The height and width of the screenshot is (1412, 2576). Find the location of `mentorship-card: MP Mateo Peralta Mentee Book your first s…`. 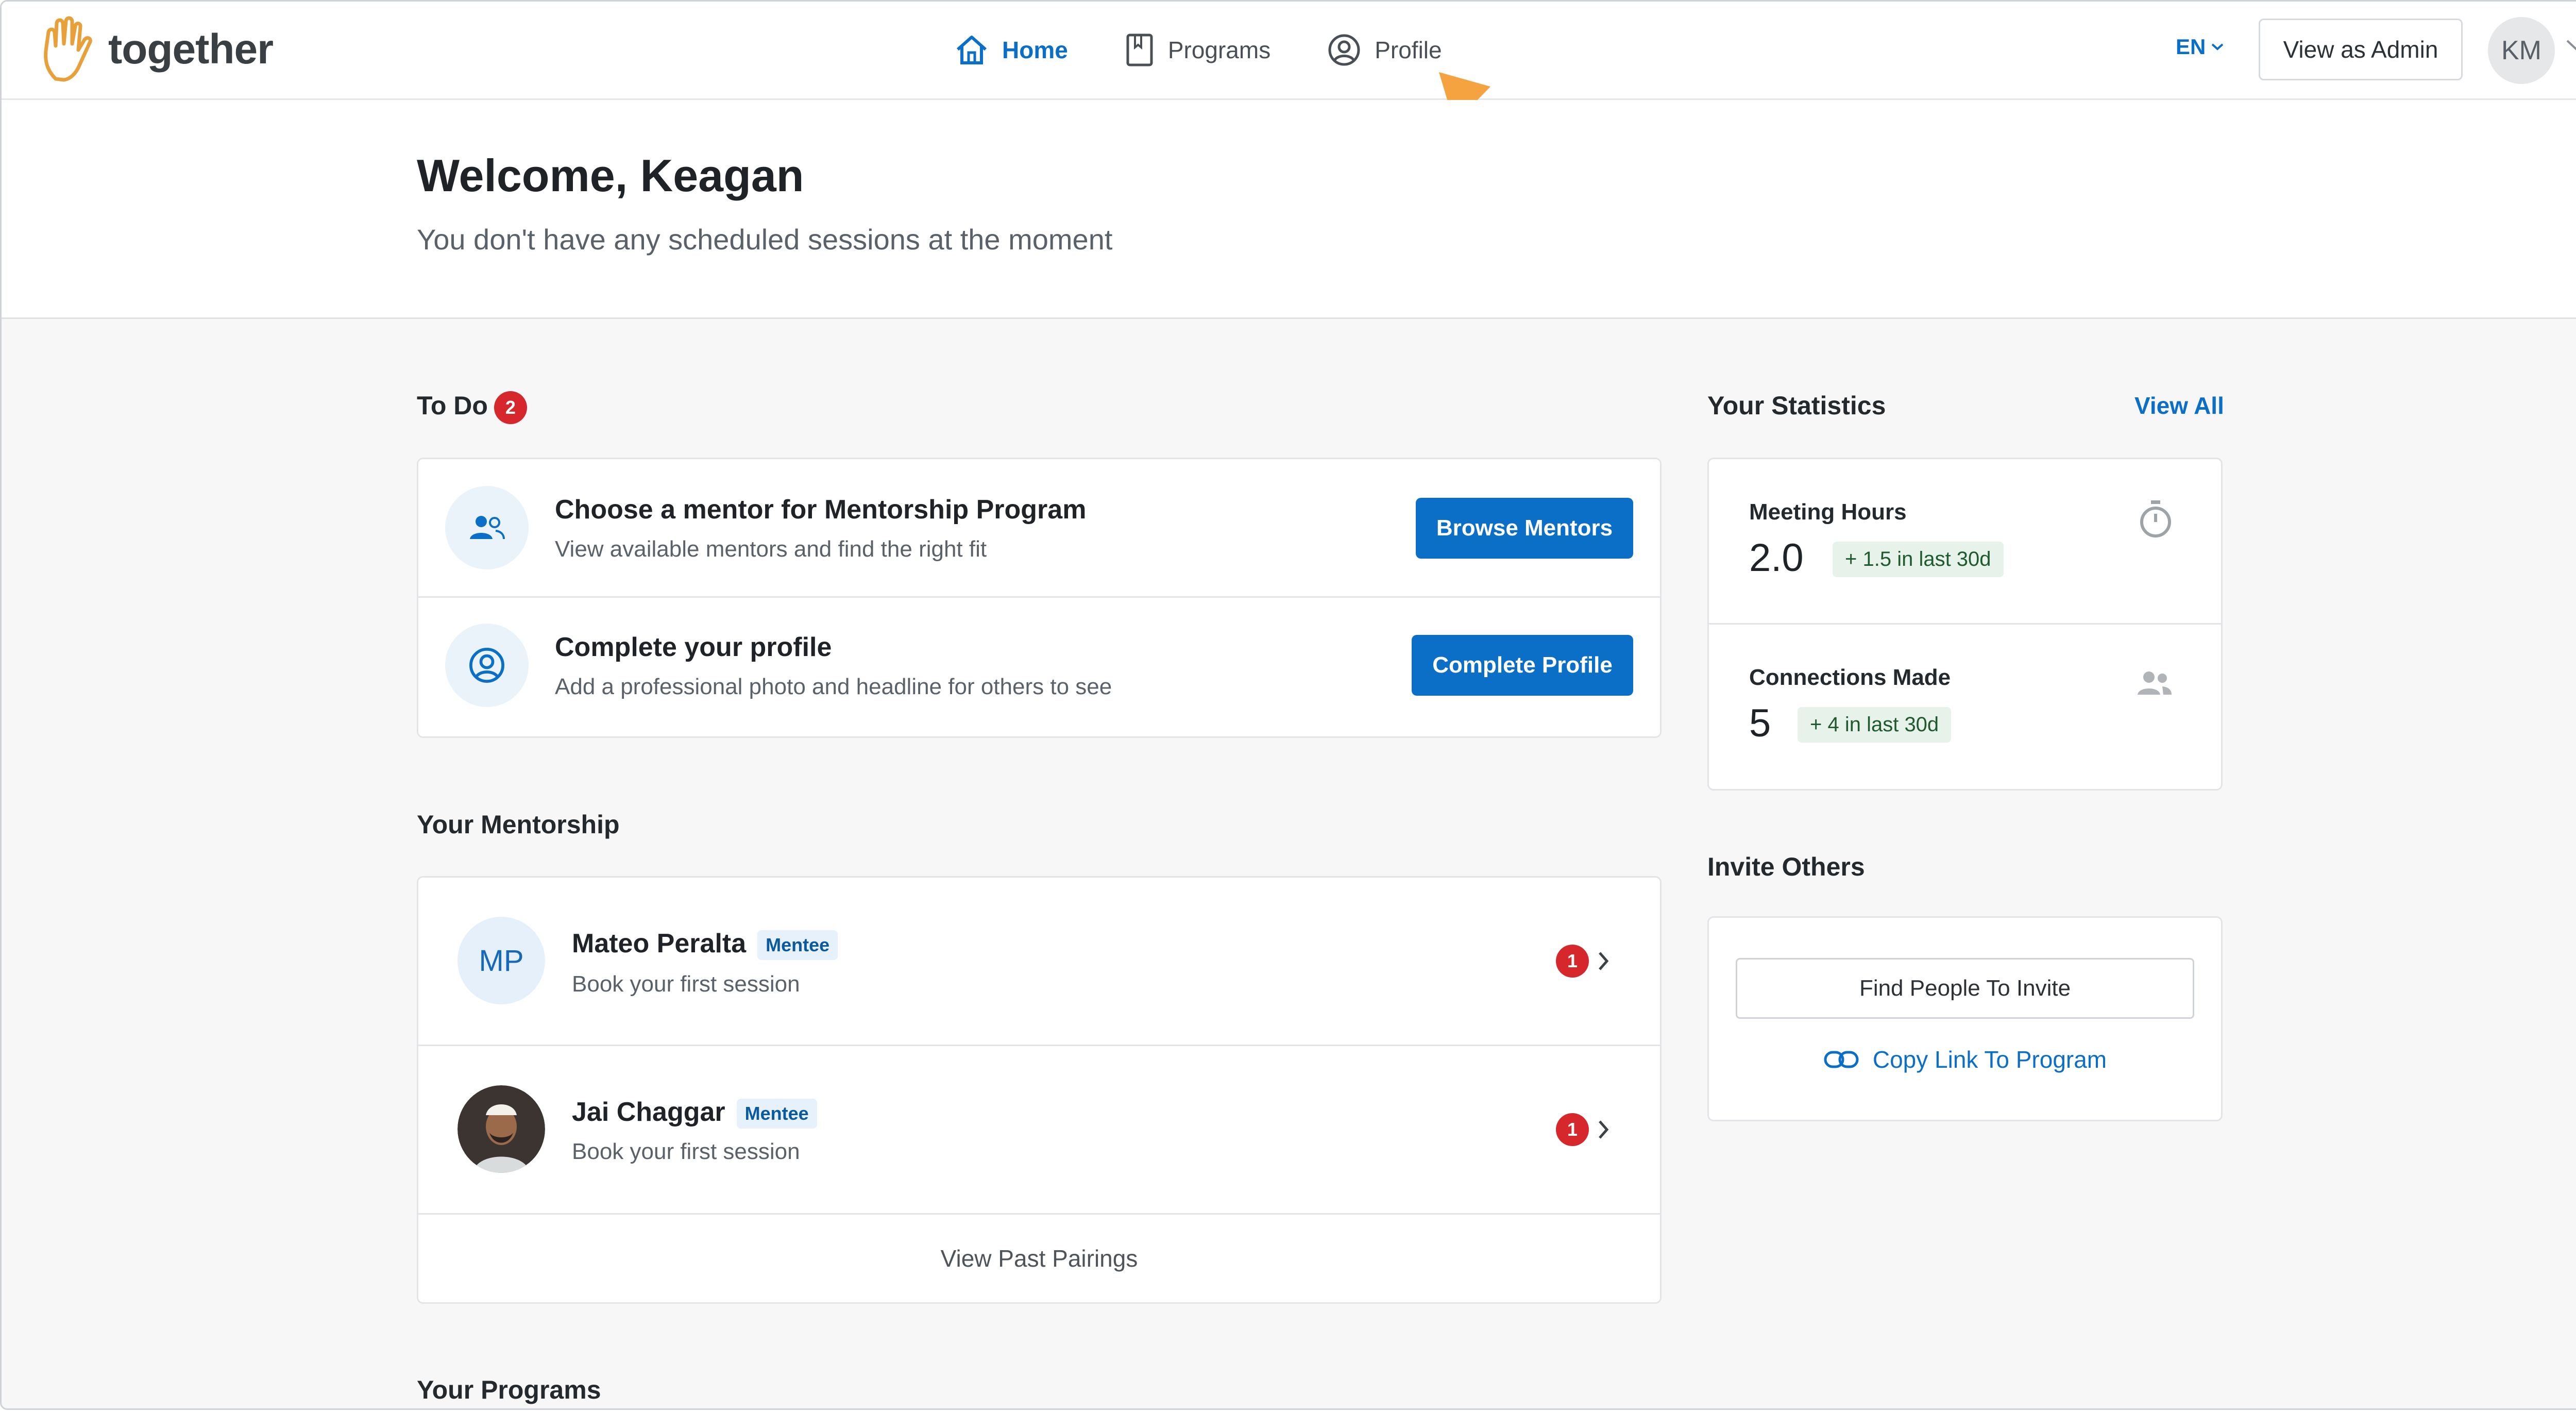

mentorship-card: MP Mateo Peralta Mentee Book your first s… is located at coordinates (1039, 1090).